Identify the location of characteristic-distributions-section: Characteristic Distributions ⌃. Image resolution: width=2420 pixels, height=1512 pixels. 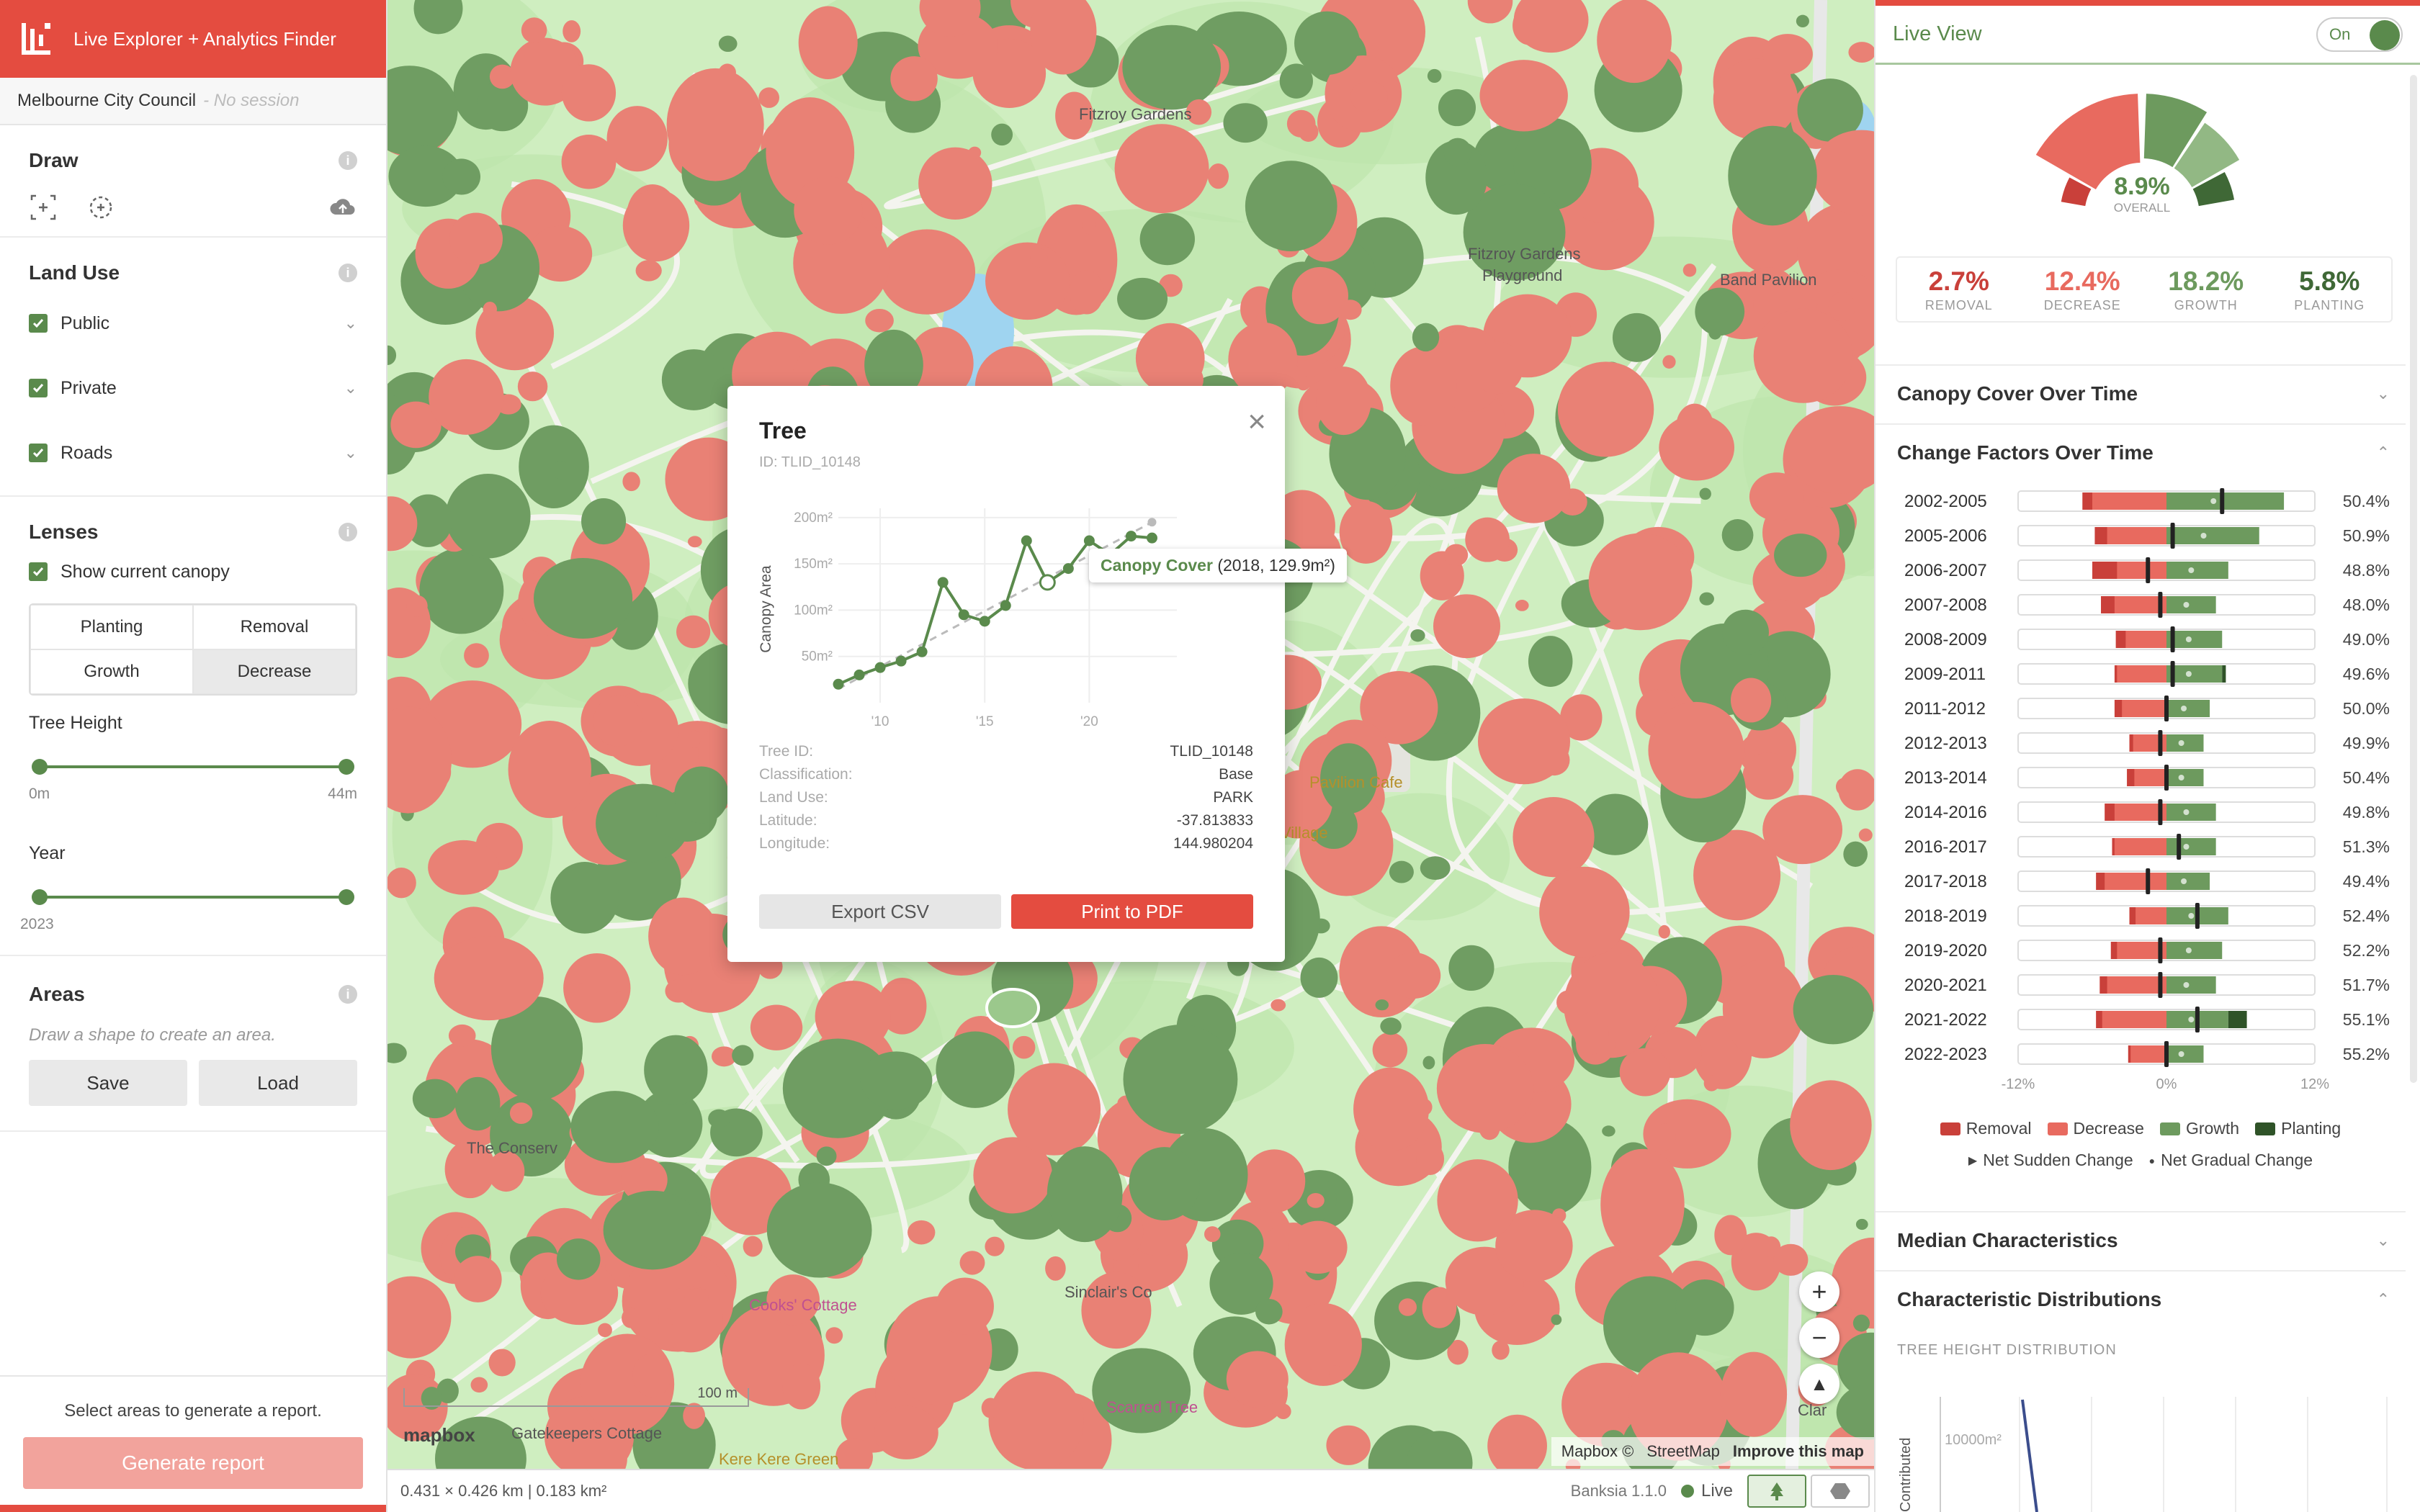
(2141, 1299).